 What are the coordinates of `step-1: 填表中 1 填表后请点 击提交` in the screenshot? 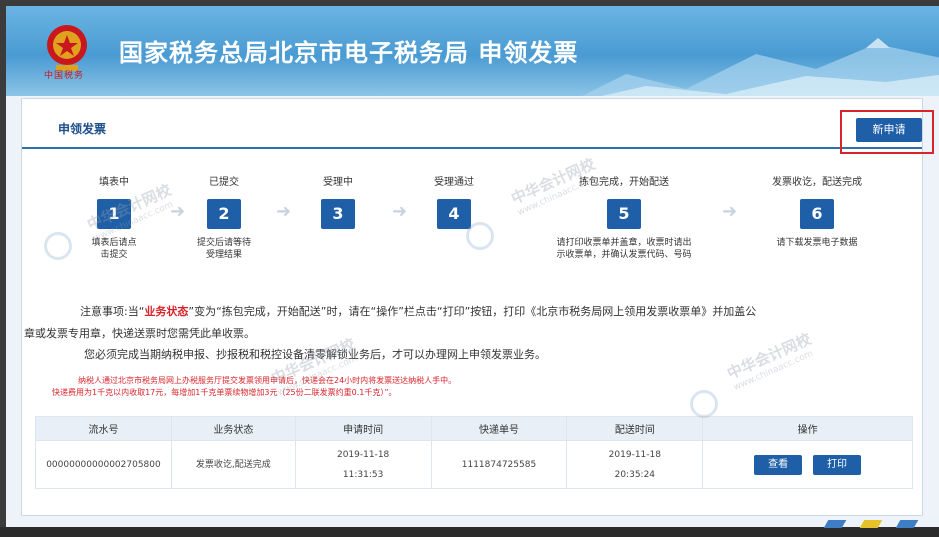 It's located at (114, 217).